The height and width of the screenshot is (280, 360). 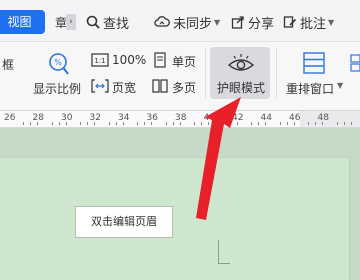 What do you see at coordinates (314, 63) in the screenshot?
I see `rearrange-window-icon` at bounding box center [314, 63].